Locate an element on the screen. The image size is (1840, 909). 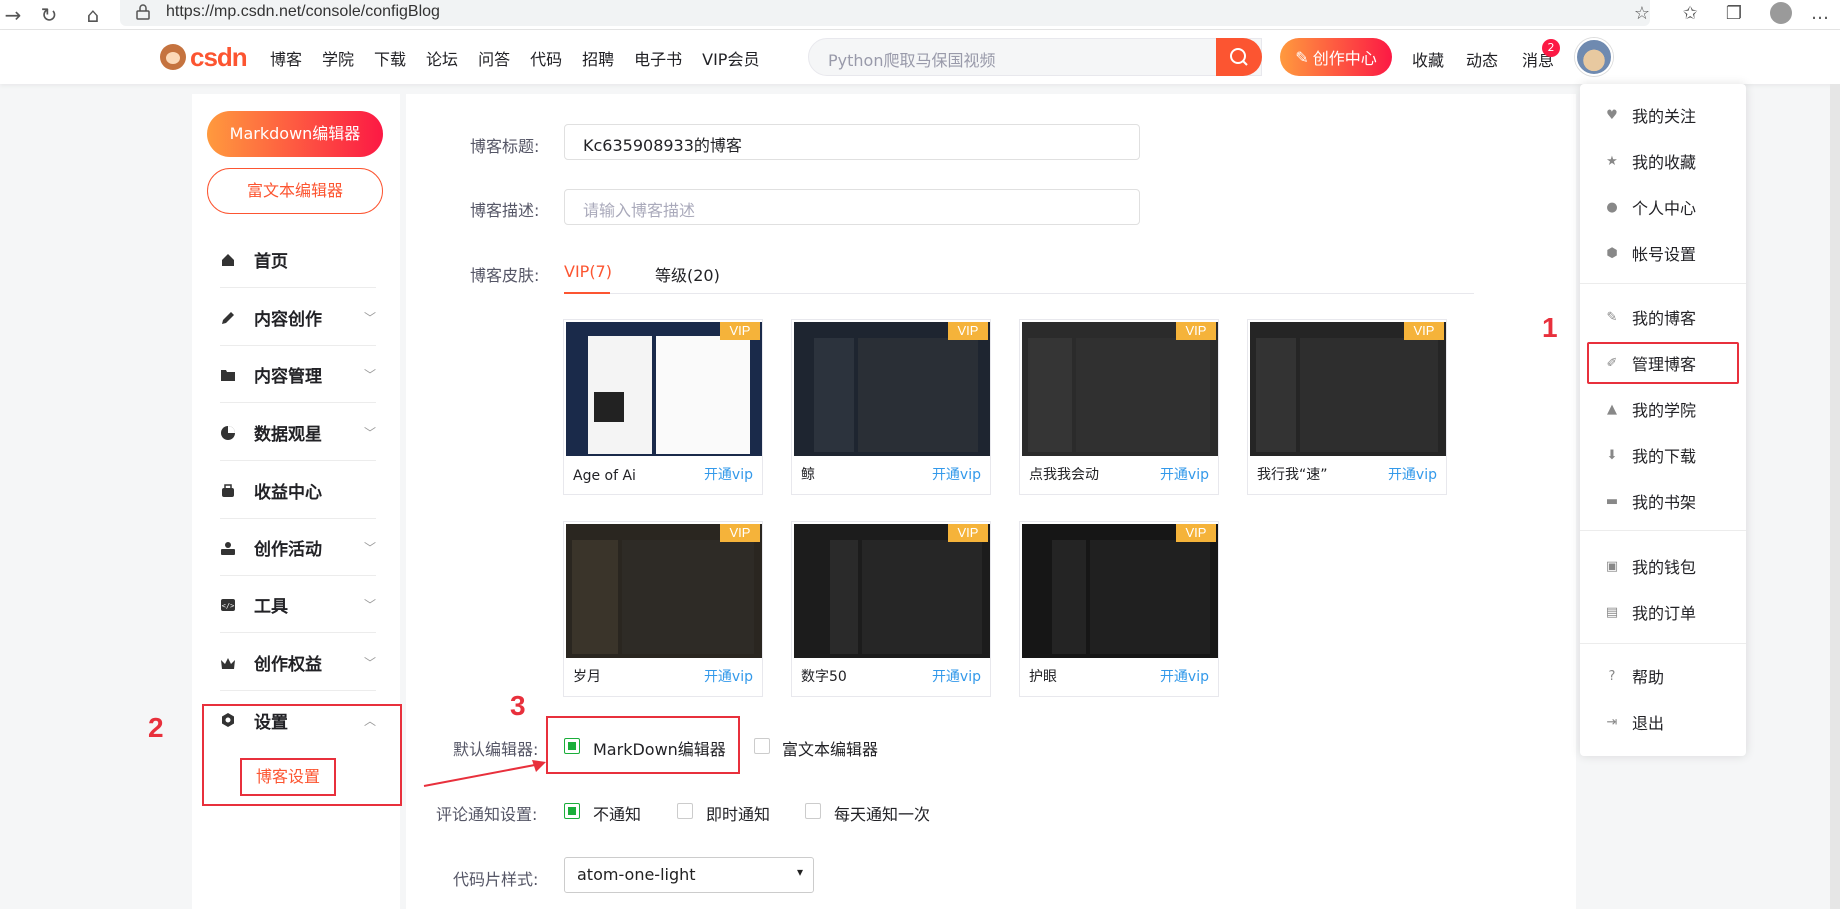
notify-instant-label: 即时通知 is located at coordinates (738, 813).